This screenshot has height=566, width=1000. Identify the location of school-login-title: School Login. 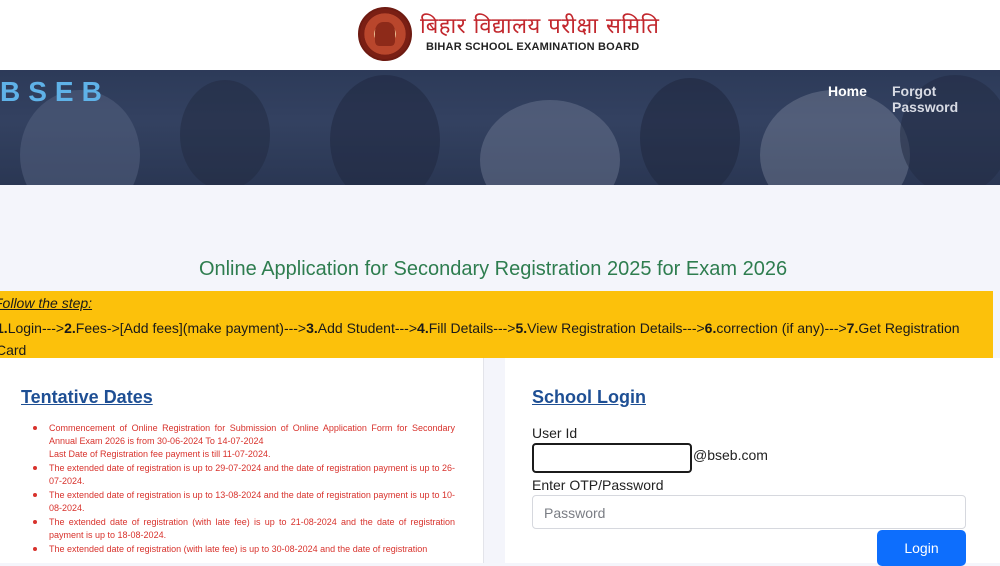
(589, 397).